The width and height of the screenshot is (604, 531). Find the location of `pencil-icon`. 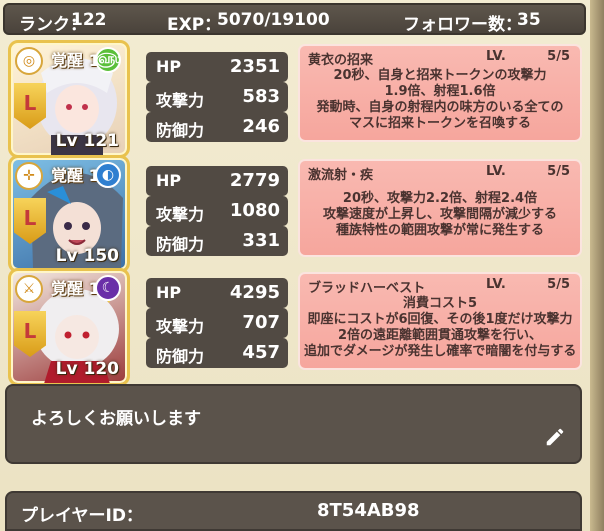

pencil-icon is located at coordinates (555, 437).